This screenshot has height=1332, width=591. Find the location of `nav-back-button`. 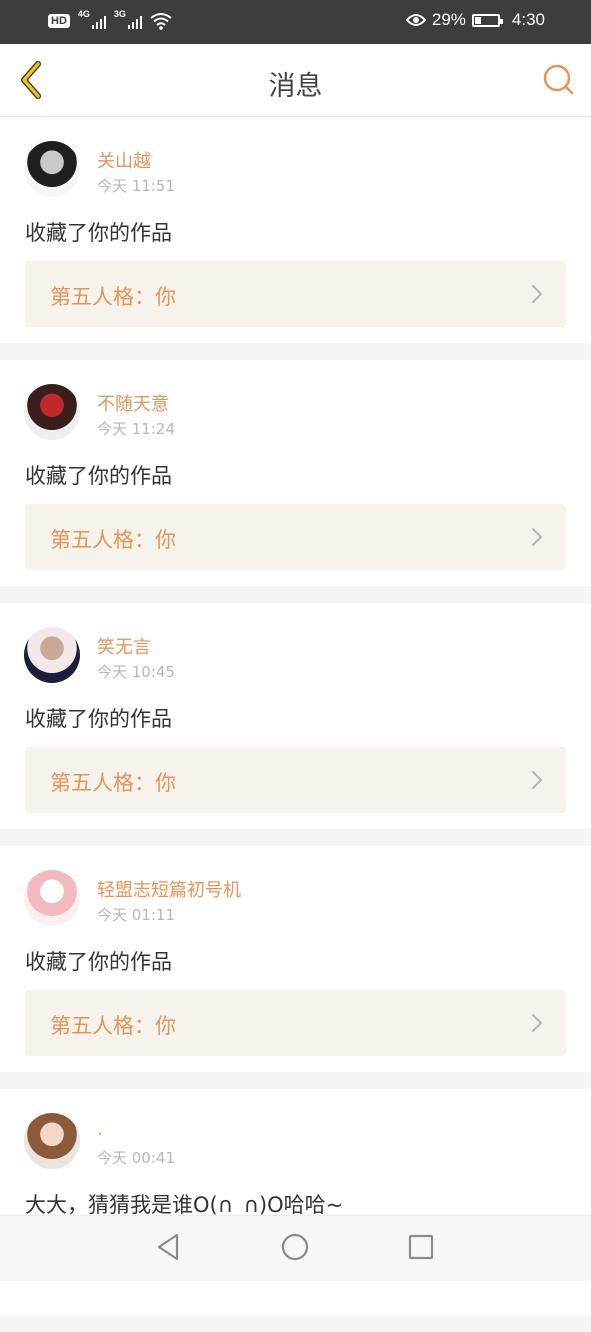

nav-back-button is located at coordinates (168, 1247).